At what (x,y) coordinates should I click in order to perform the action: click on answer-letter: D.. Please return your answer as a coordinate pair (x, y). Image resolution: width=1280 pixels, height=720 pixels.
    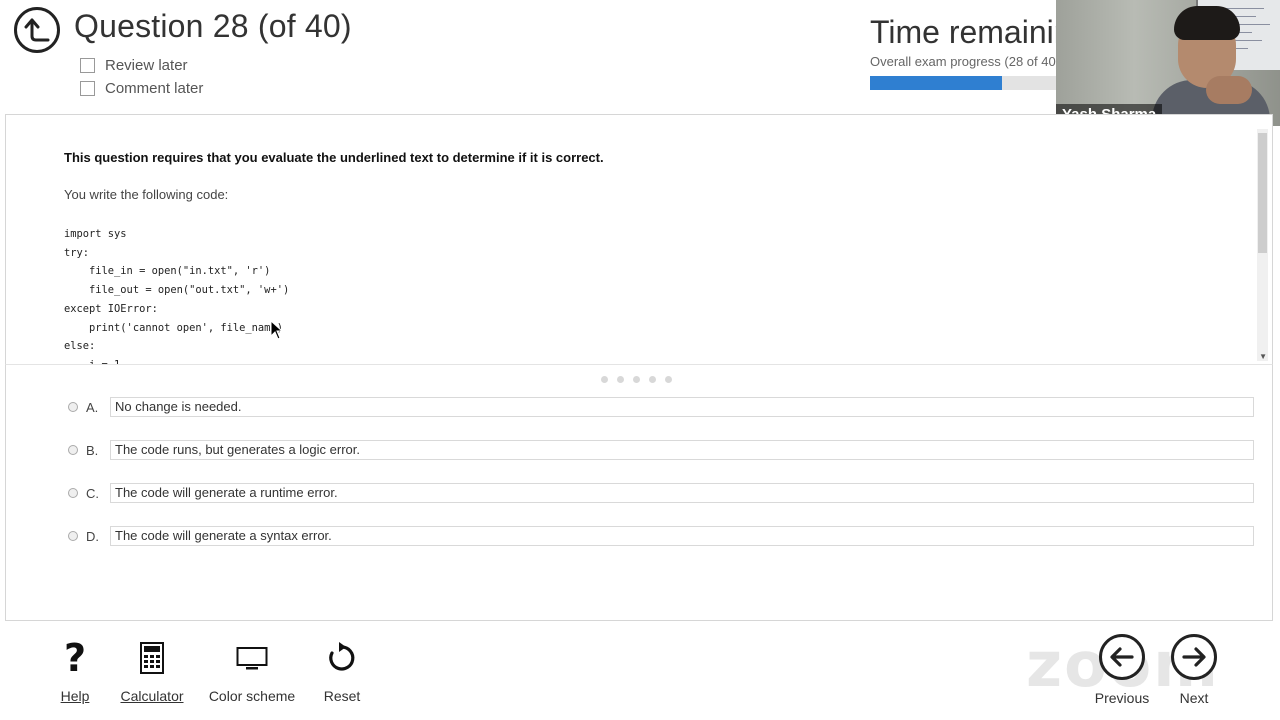
    Looking at the image, I should click on (92, 536).